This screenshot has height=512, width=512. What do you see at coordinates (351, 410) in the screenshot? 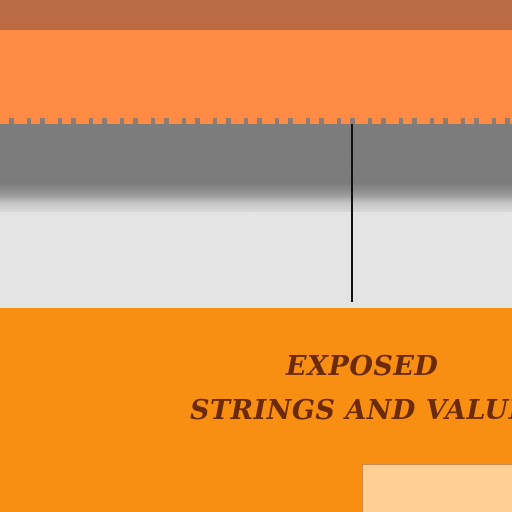
I see `caption-line-2: Strings and Values` at bounding box center [351, 410].